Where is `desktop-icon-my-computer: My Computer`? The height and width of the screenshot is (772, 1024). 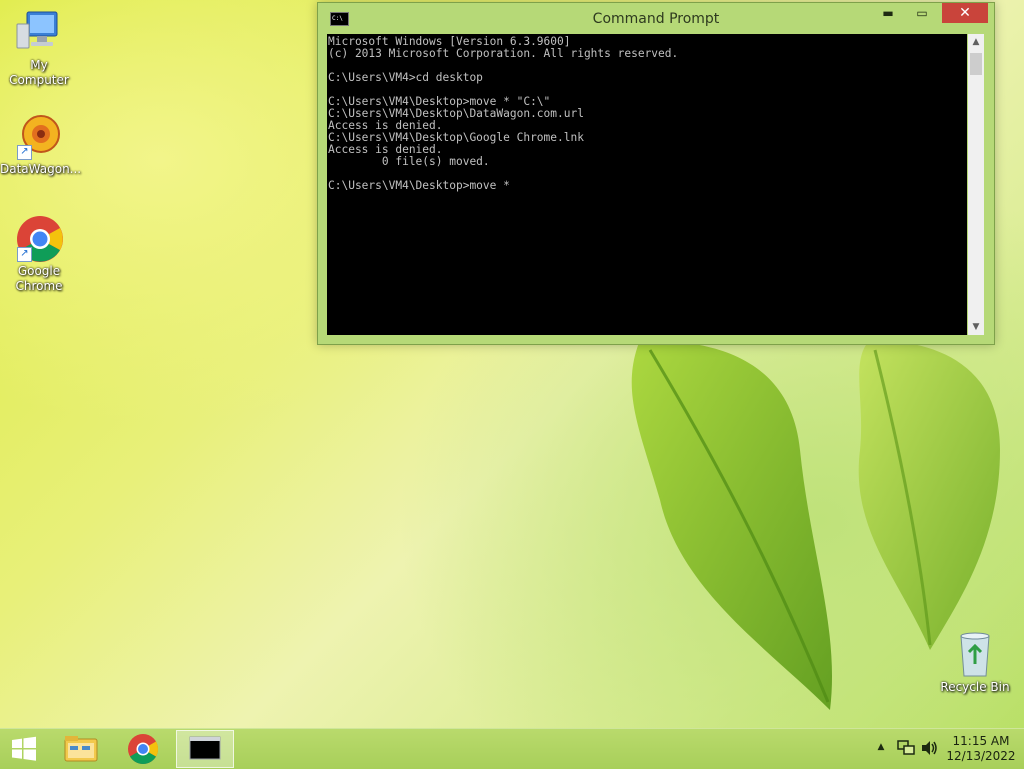
desktop-icon-my-computer: My Computer is located at coordinates (39, 48).